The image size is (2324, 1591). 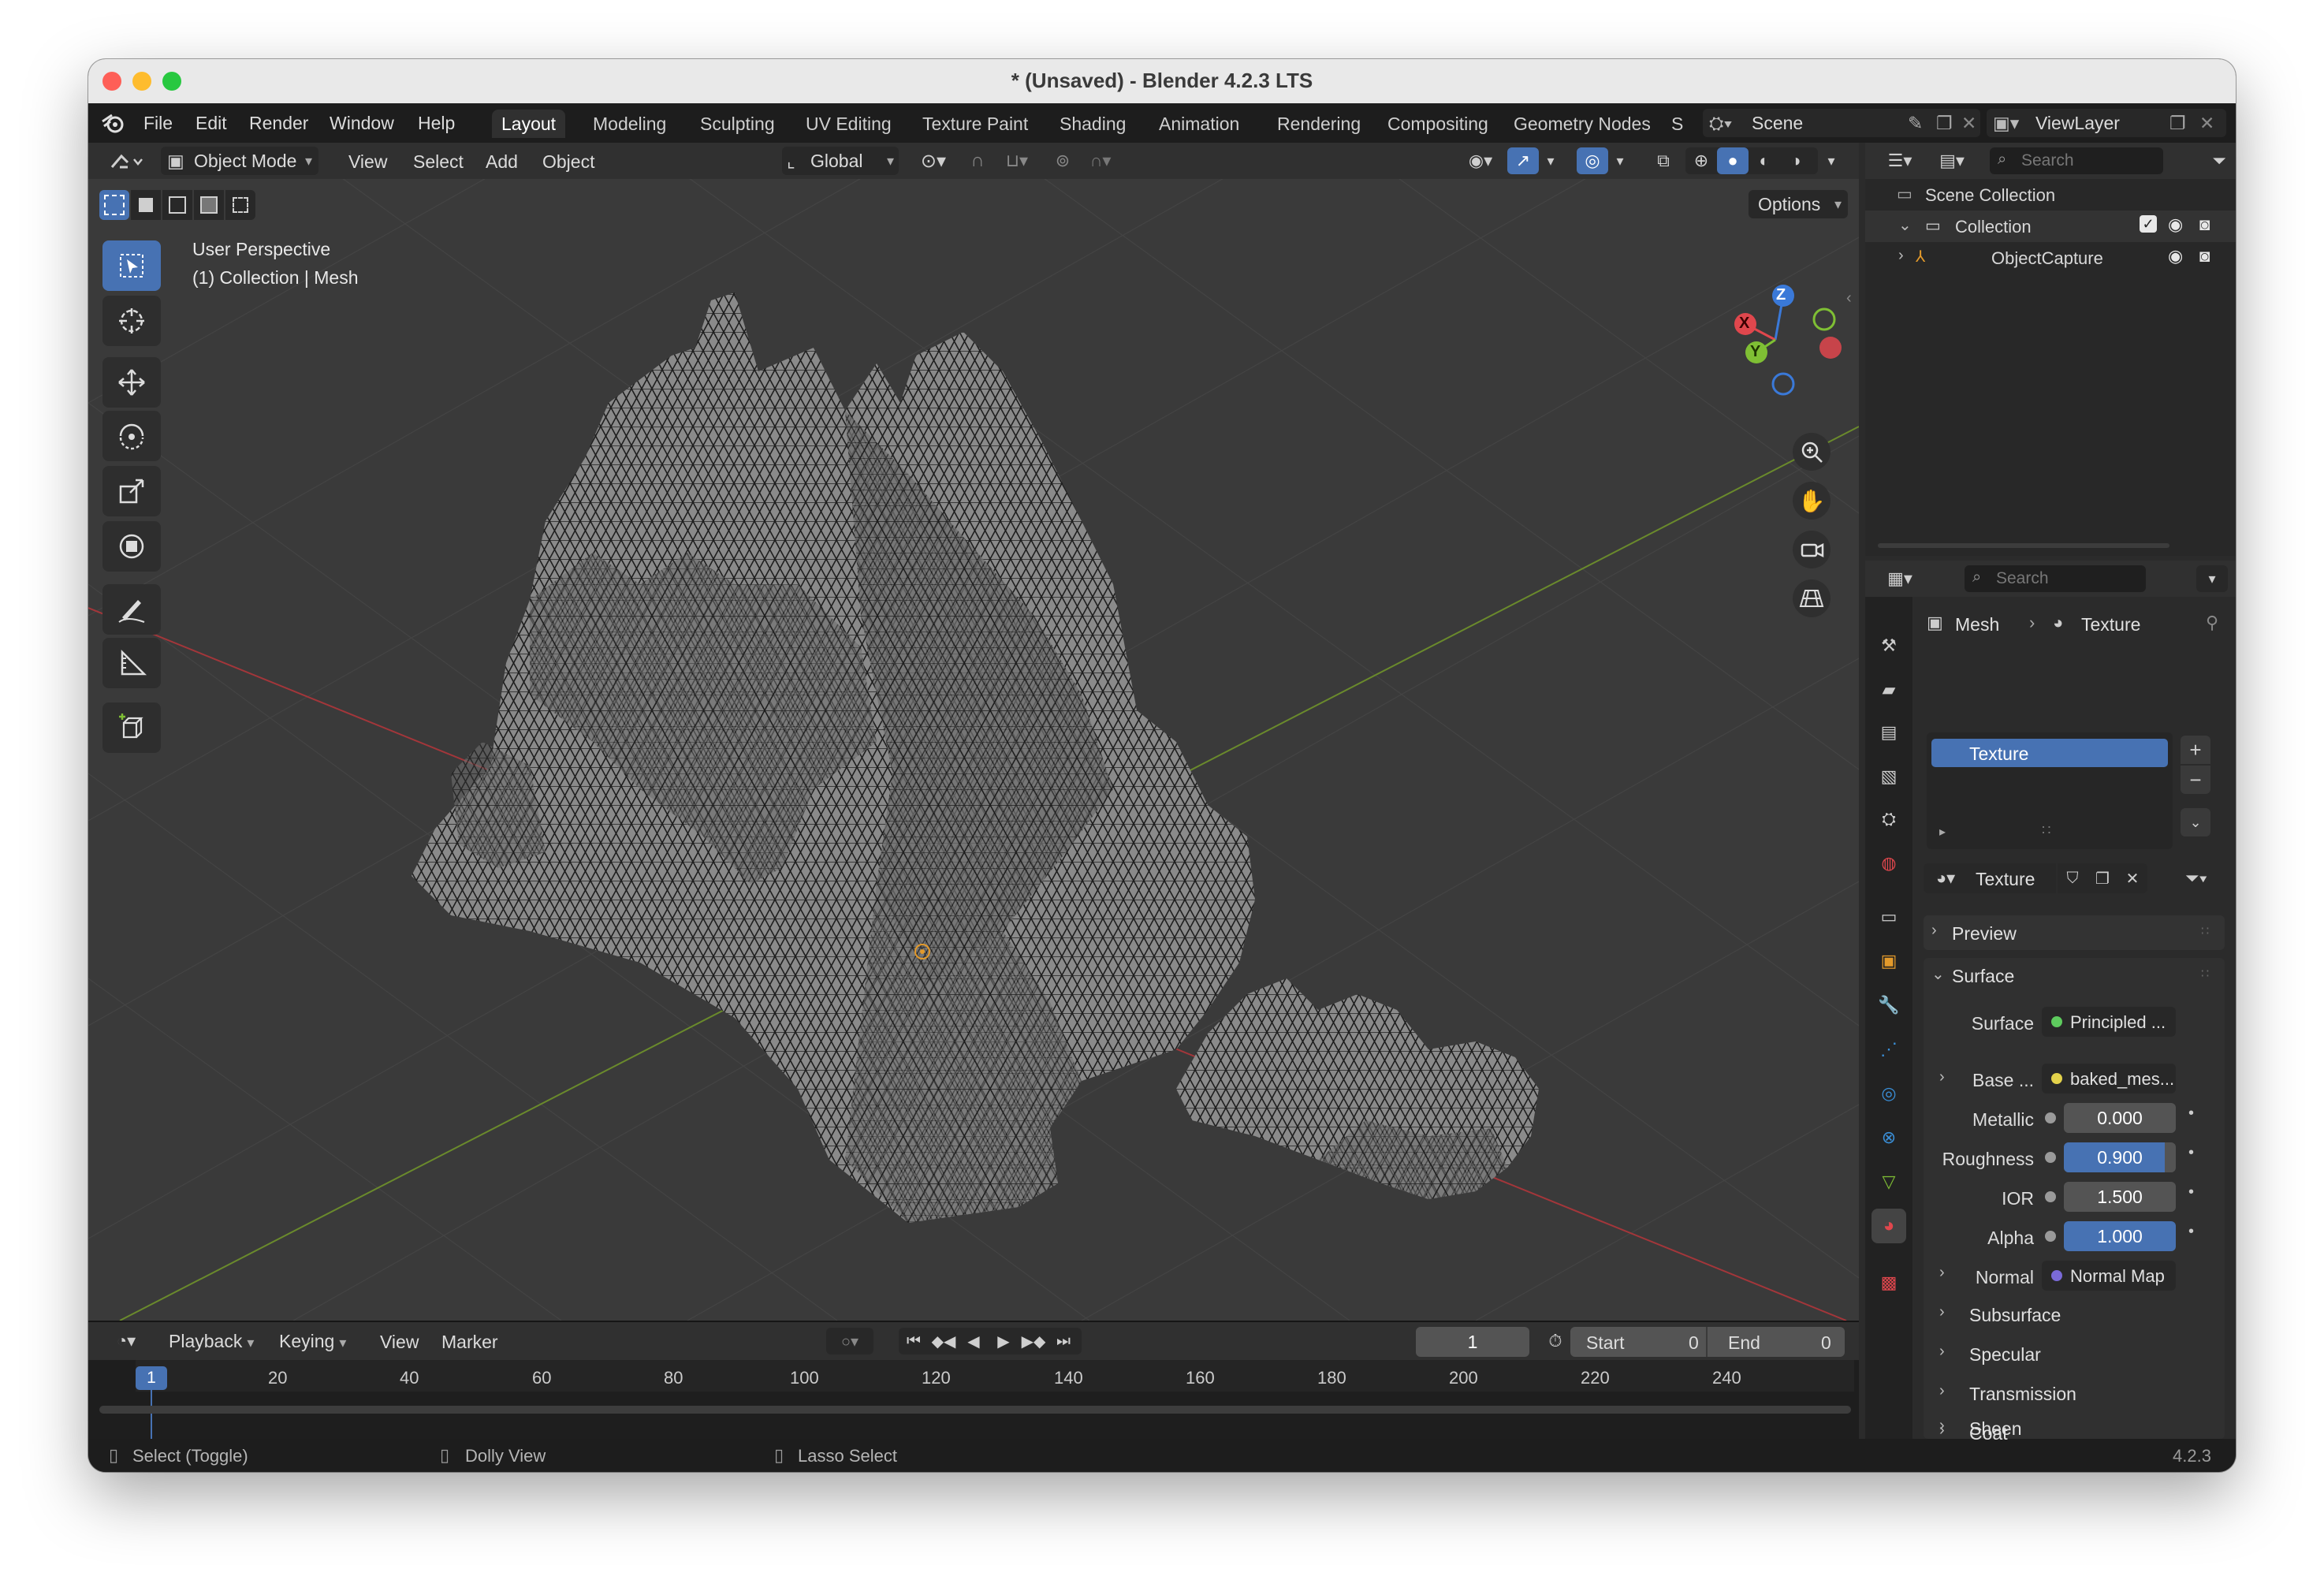 I want to click on viewlayer-selector: ▣▾ ViewLayer ❐ ✕, so click(x=2106, y=123).